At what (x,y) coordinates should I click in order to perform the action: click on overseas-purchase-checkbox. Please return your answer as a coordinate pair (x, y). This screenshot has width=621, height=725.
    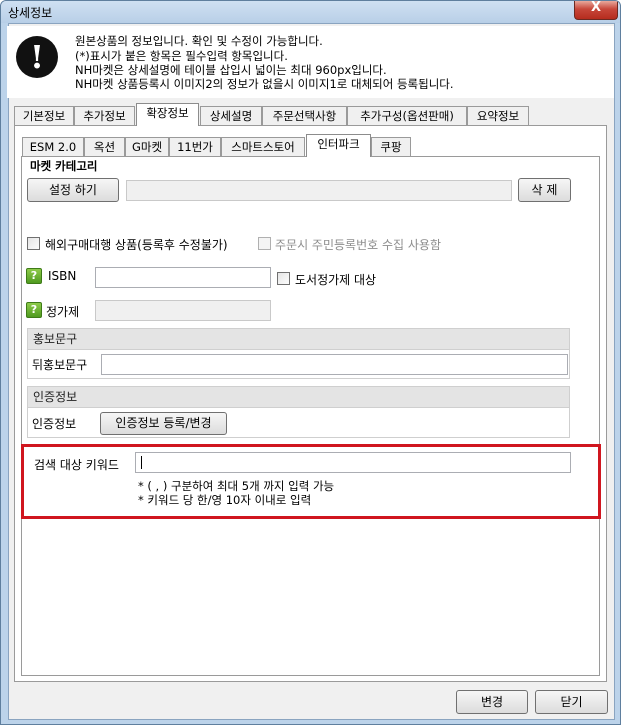
    Looking at the image, I should click on (33, 243).